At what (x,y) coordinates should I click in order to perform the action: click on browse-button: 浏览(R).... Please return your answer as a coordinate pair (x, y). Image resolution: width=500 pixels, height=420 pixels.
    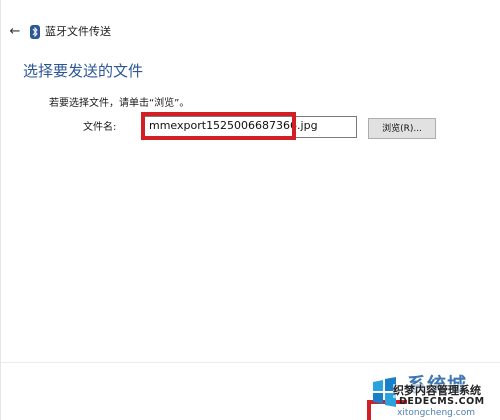
    Looking at the image, I should click on (402, 128).